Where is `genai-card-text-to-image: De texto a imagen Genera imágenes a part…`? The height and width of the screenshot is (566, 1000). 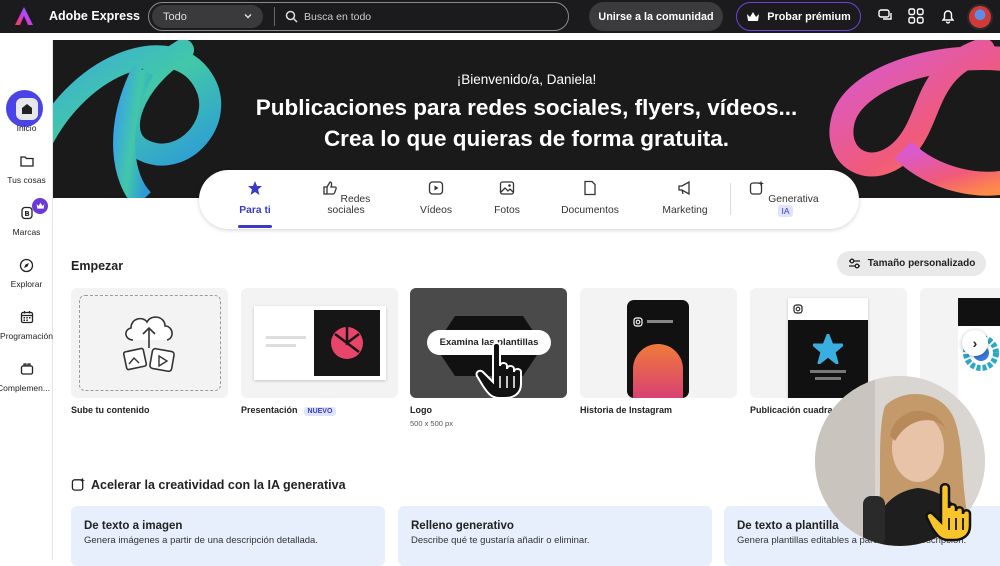 genai-card-text-to-image: De texto a imagen Genera imágenes a part… is located at coordinates (228, 536).